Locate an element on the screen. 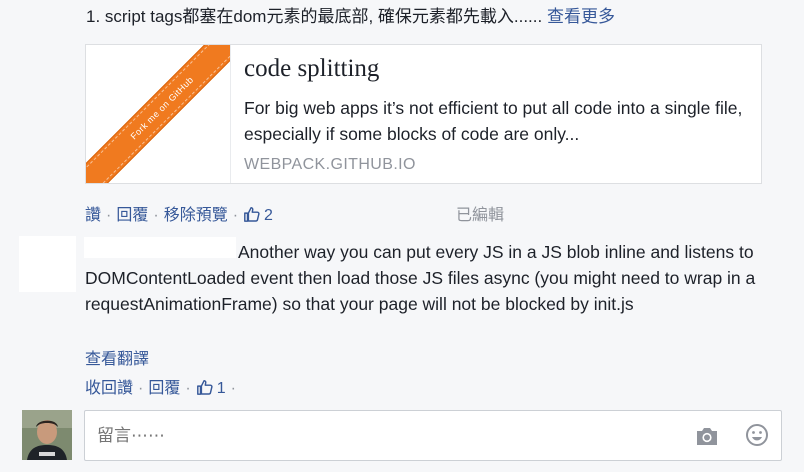 Image resolution: width=804 pixels, height=472 pixels. comment-like-count-value: 1 is located at coordinates (221, 388).